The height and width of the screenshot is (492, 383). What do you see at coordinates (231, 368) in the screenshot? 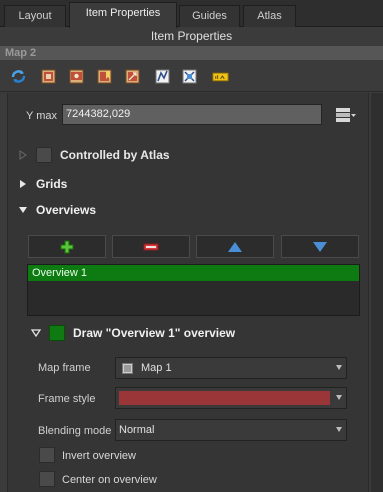
I see `map-frame-select: Map 1` at bounding box center [231, 368].